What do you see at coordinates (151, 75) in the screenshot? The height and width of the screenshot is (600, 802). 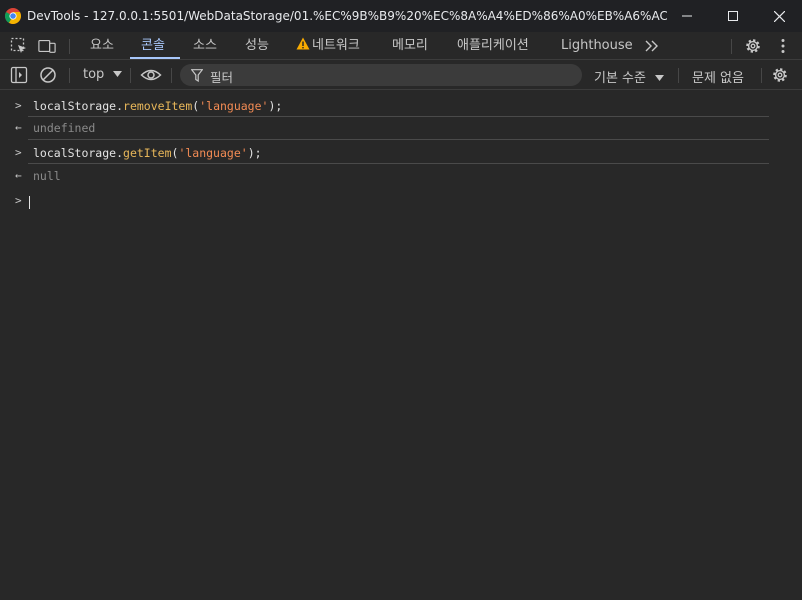 I see `live-expression-eye-icon` at bounding box center [151, 75].